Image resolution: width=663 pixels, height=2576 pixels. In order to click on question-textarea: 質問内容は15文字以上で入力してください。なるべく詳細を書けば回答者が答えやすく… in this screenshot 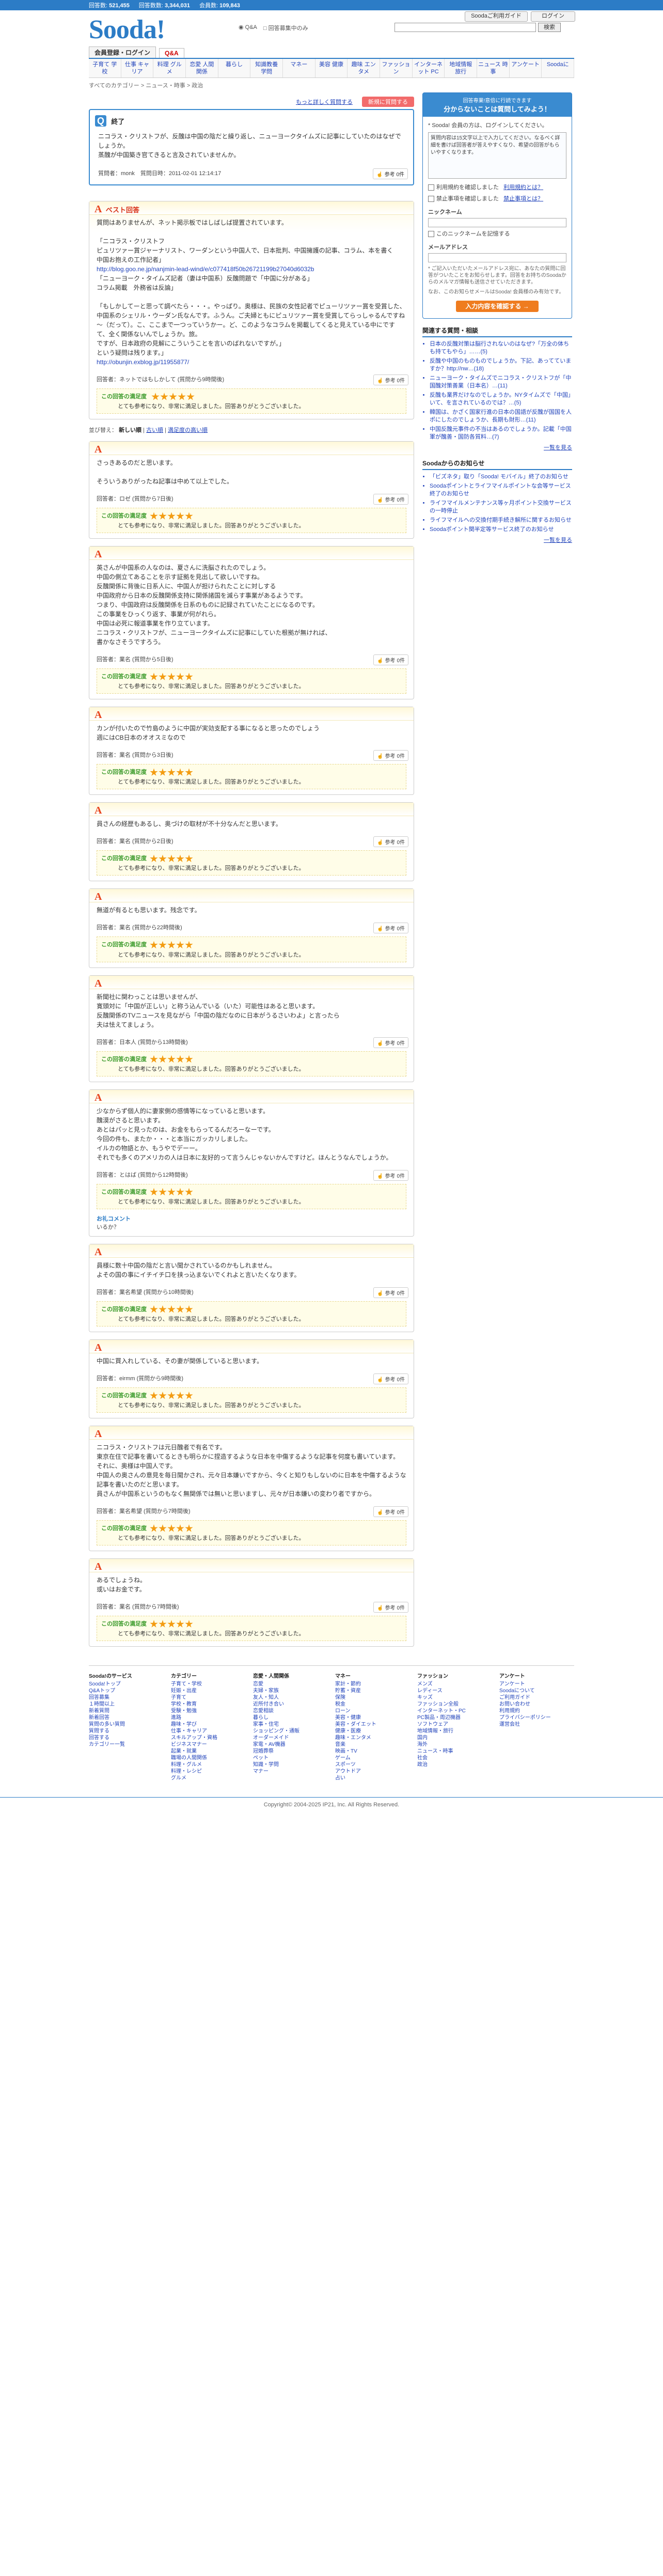, I will do `click(497, 156)`.